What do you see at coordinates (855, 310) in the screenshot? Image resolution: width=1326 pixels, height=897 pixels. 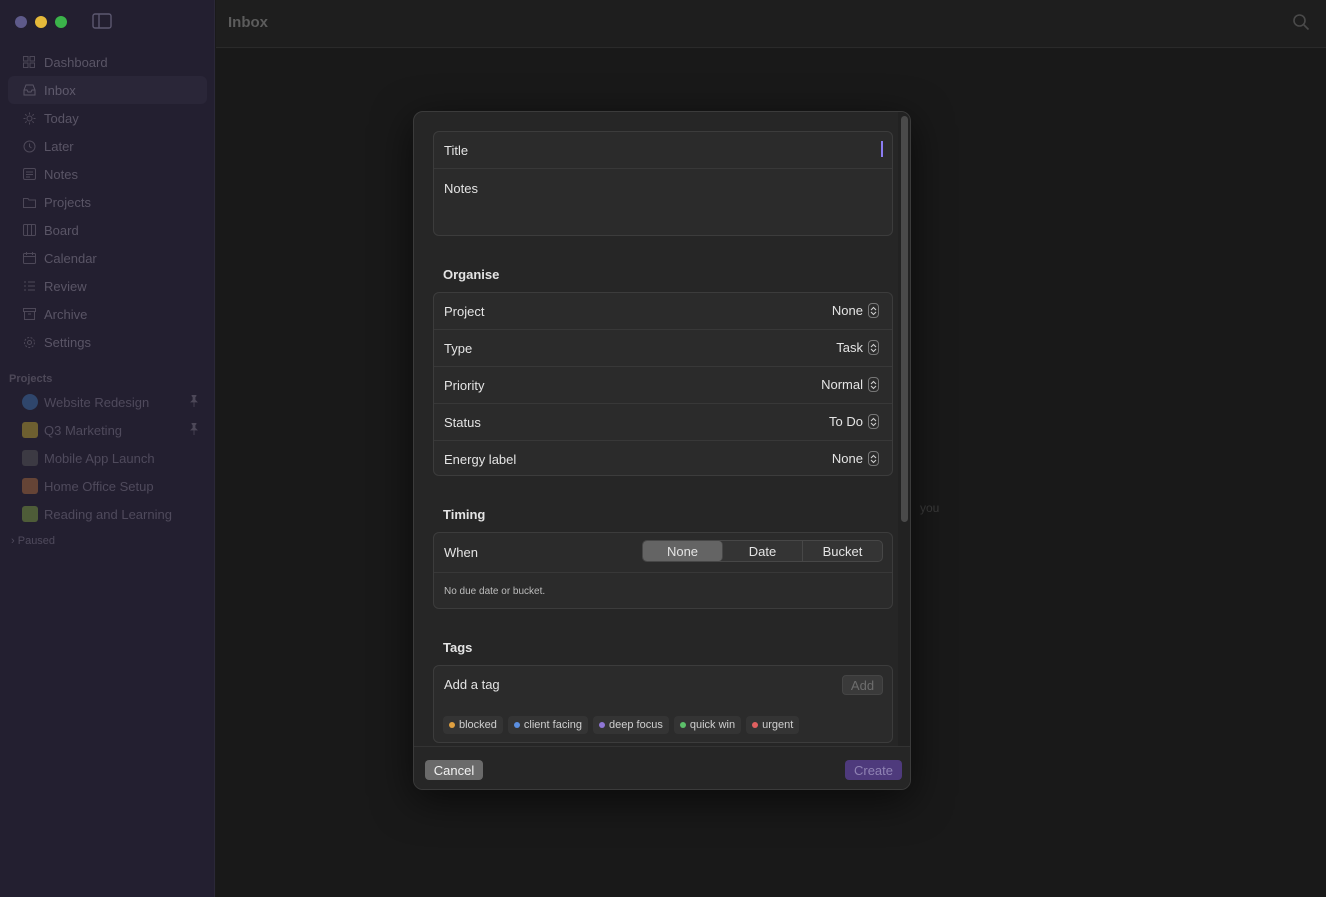 I see `project-select: None` at bounding box center [855, 310].